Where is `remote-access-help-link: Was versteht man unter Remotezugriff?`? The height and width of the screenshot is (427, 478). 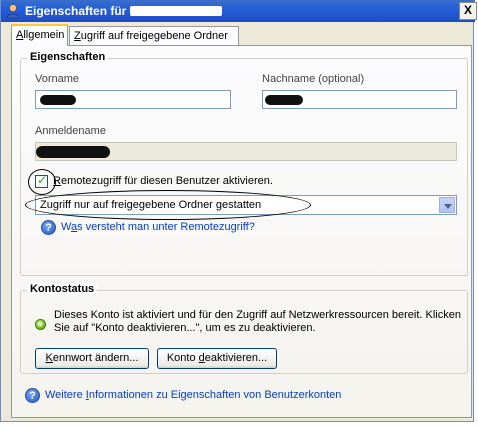 remote-access-help-link: Was versteht man unter Remotezugriff? is located at coordinates (158, 227).